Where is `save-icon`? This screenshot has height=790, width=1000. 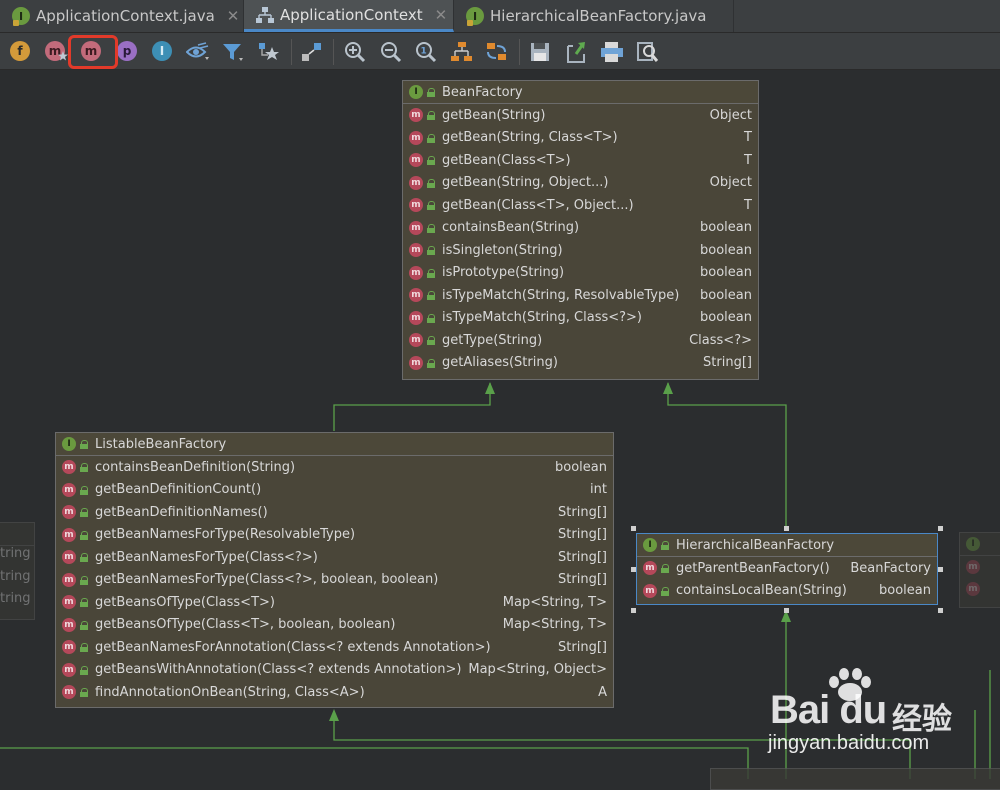
save-icon is located at coordinates (540, 52).